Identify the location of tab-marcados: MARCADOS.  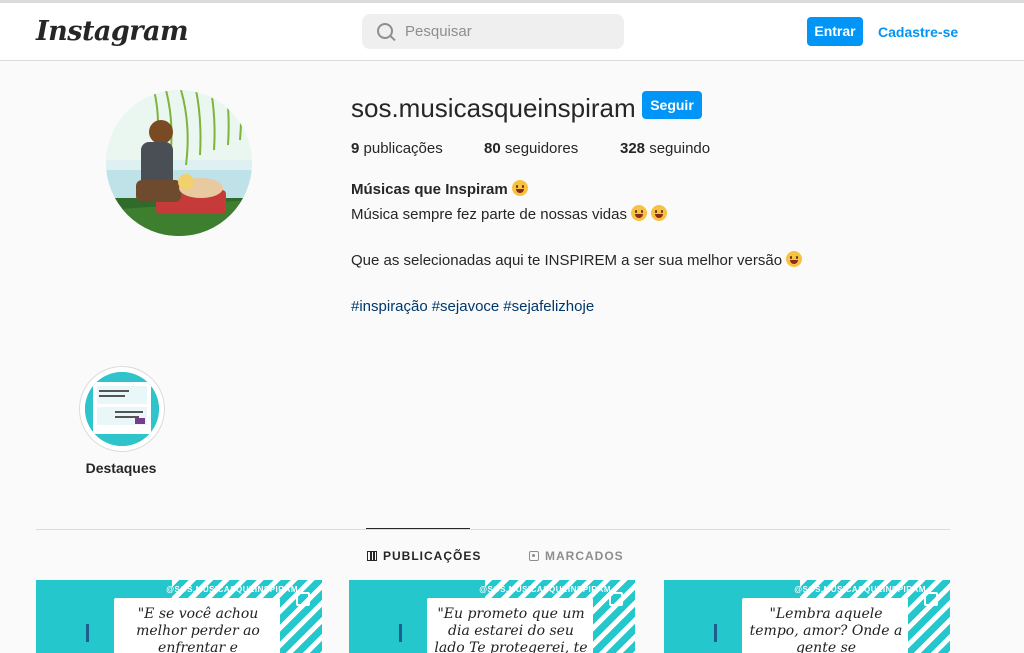
(576, 556).